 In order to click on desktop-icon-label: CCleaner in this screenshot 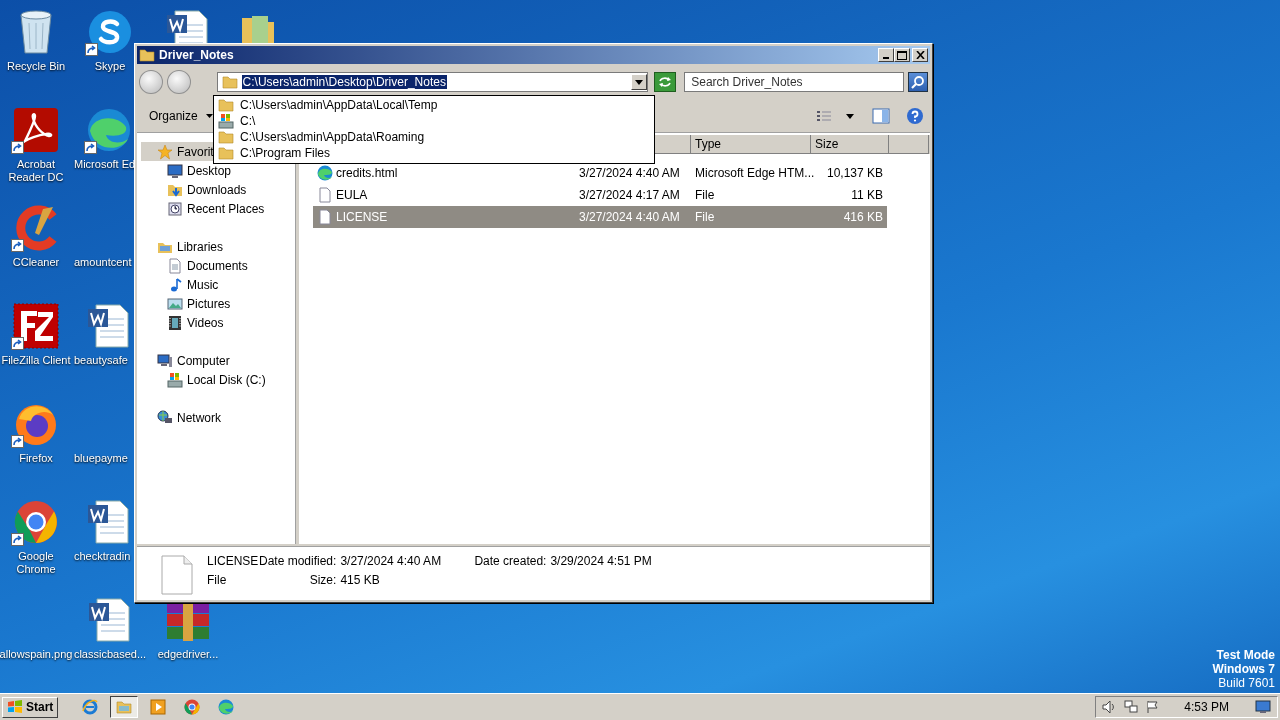, I will do `click(36, 262)`.